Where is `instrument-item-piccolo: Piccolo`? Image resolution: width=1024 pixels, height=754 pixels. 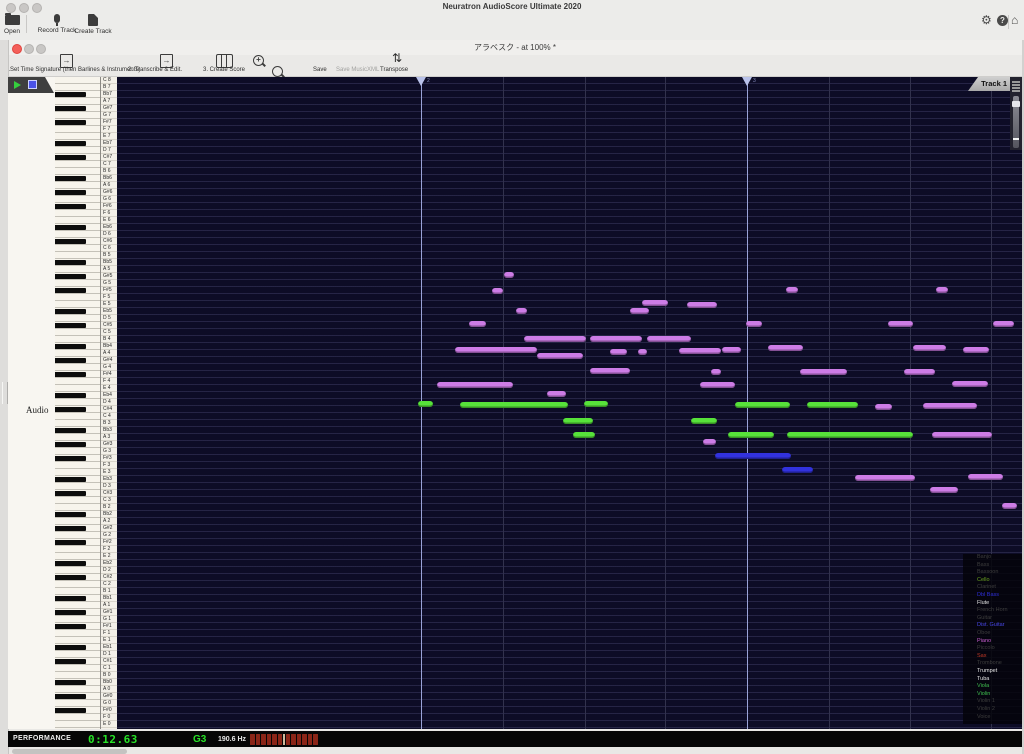
instrument-item-piccolo: Piccolo is located at coordinates (992, 649).